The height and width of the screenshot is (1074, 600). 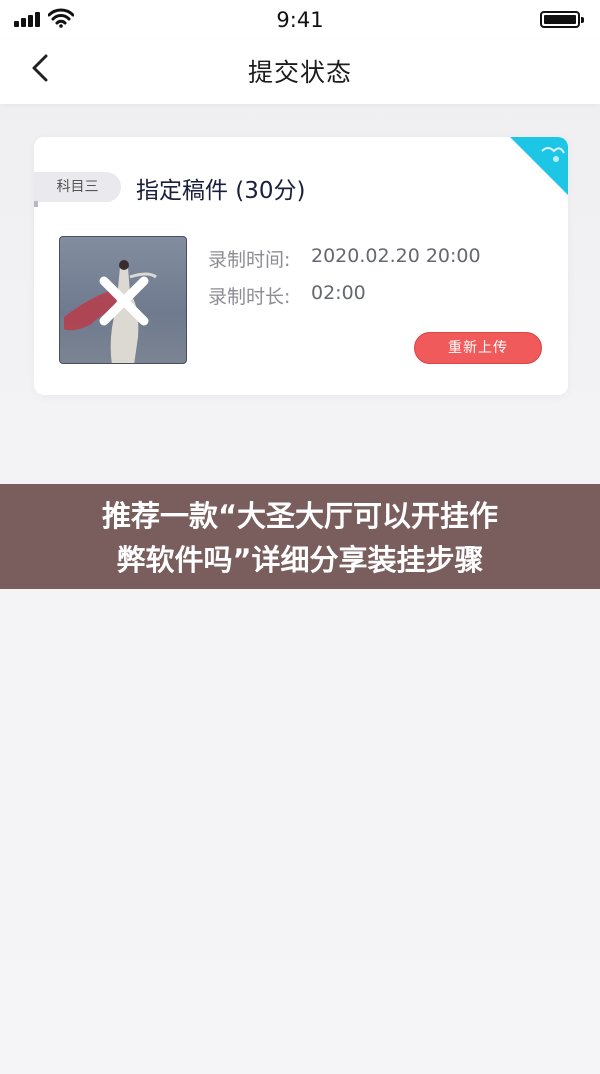 What do you see at coordinates (338, 293) in the screenshot?
I see `record-duration-value: 02:00` at bounding box center [338, 293].